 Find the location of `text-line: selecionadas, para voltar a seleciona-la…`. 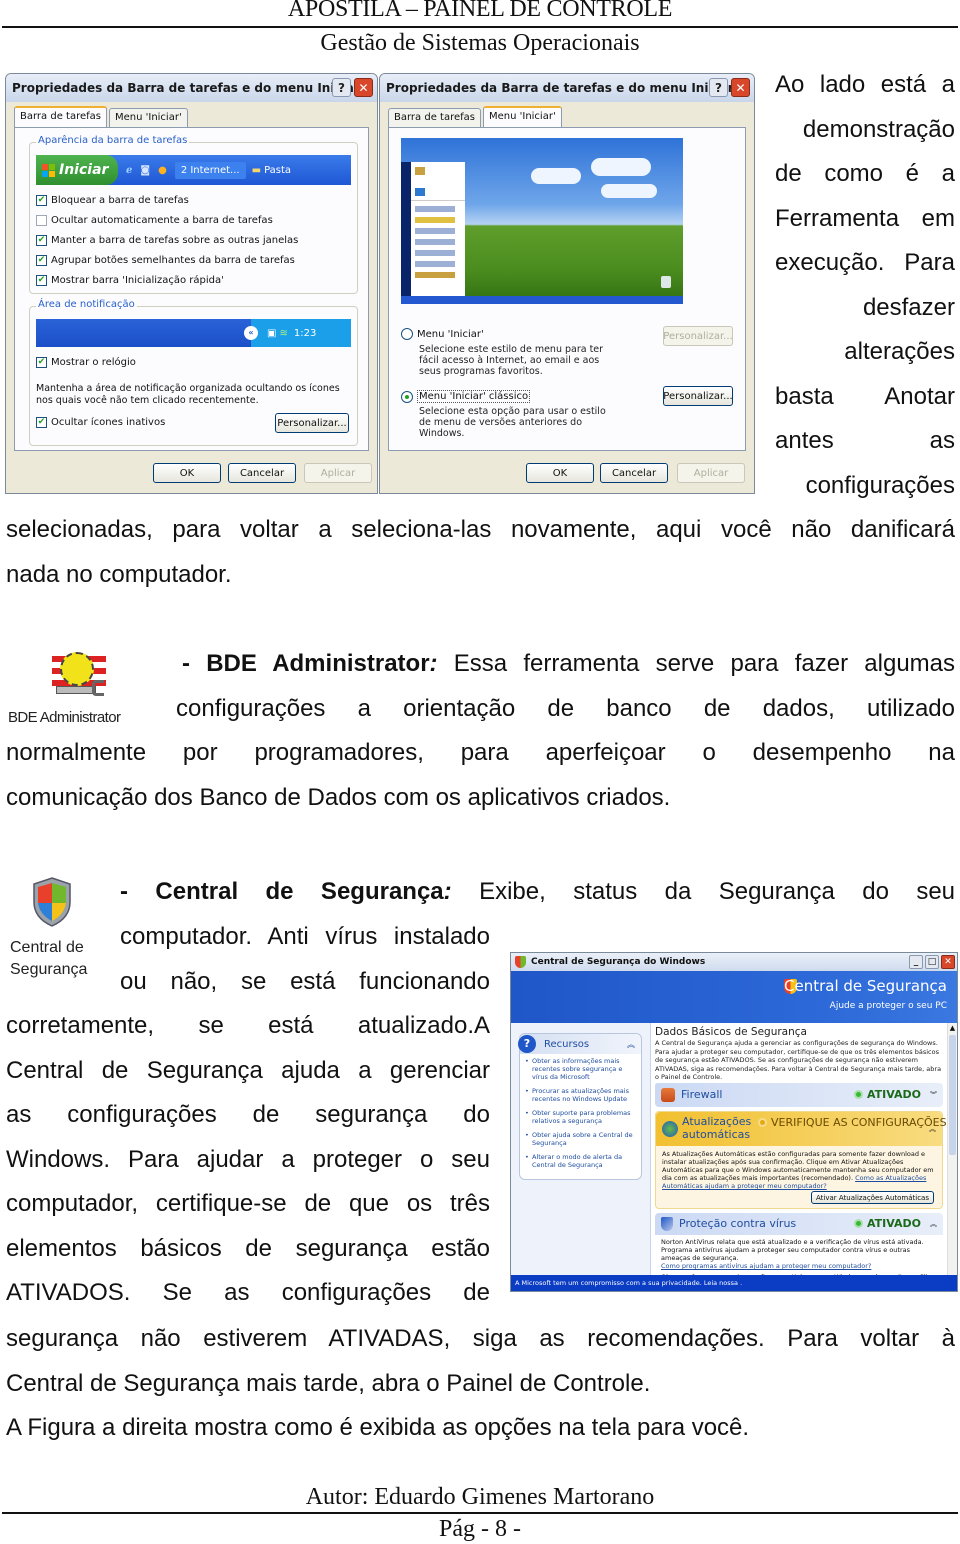

text-line: selecionadas, para voltar a seleciona-la… is located at coordinates (480, 529).